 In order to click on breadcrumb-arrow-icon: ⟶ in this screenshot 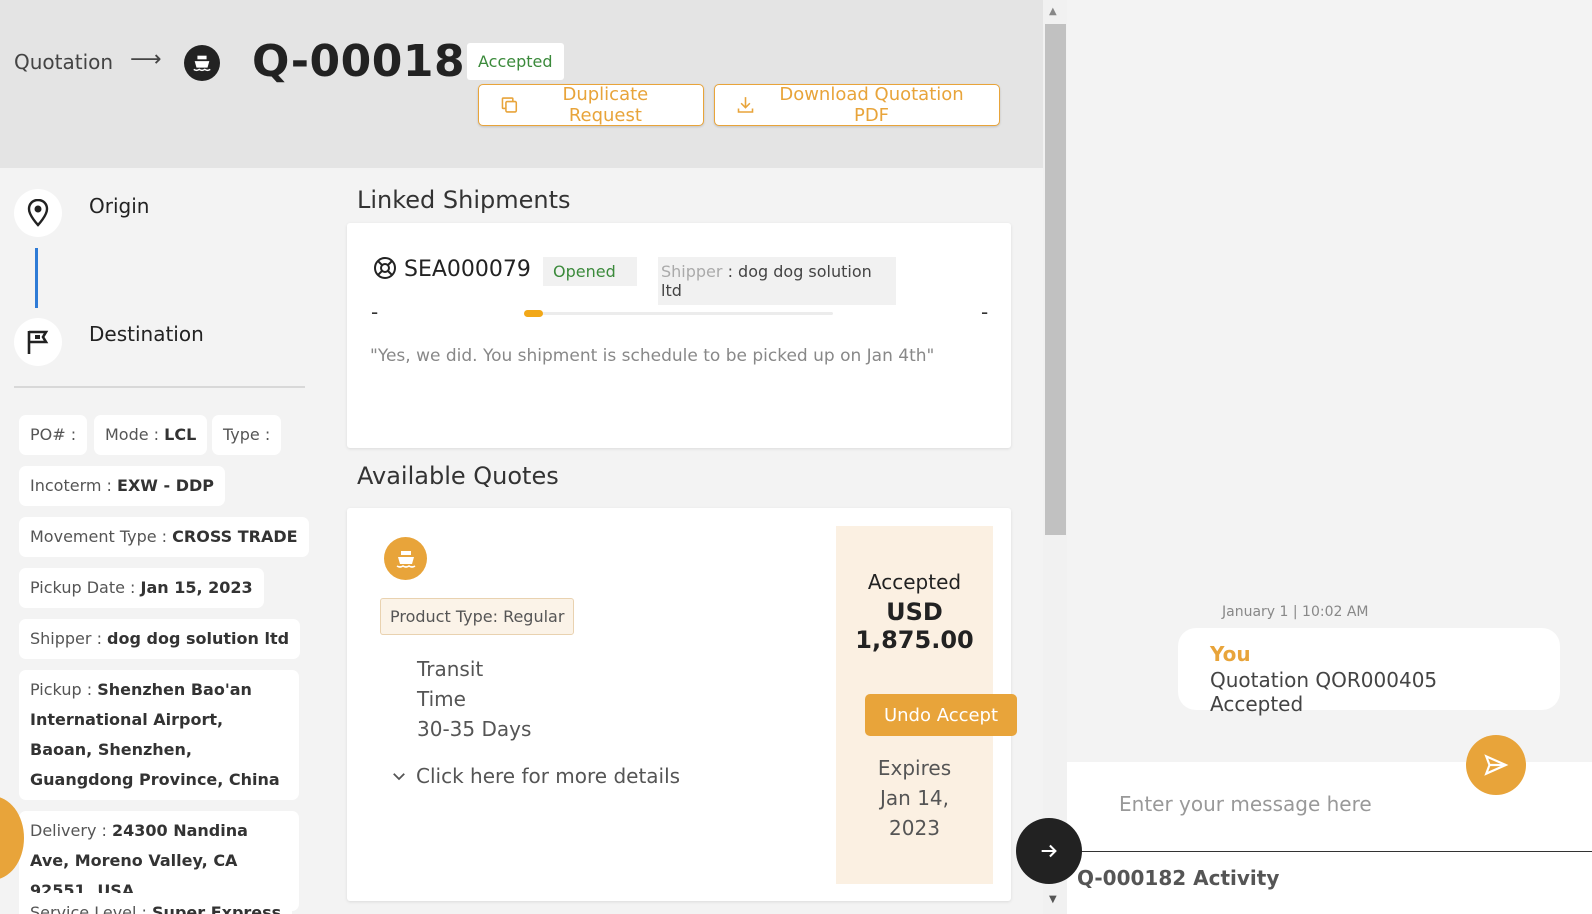, I will do `click(146, 59)`.